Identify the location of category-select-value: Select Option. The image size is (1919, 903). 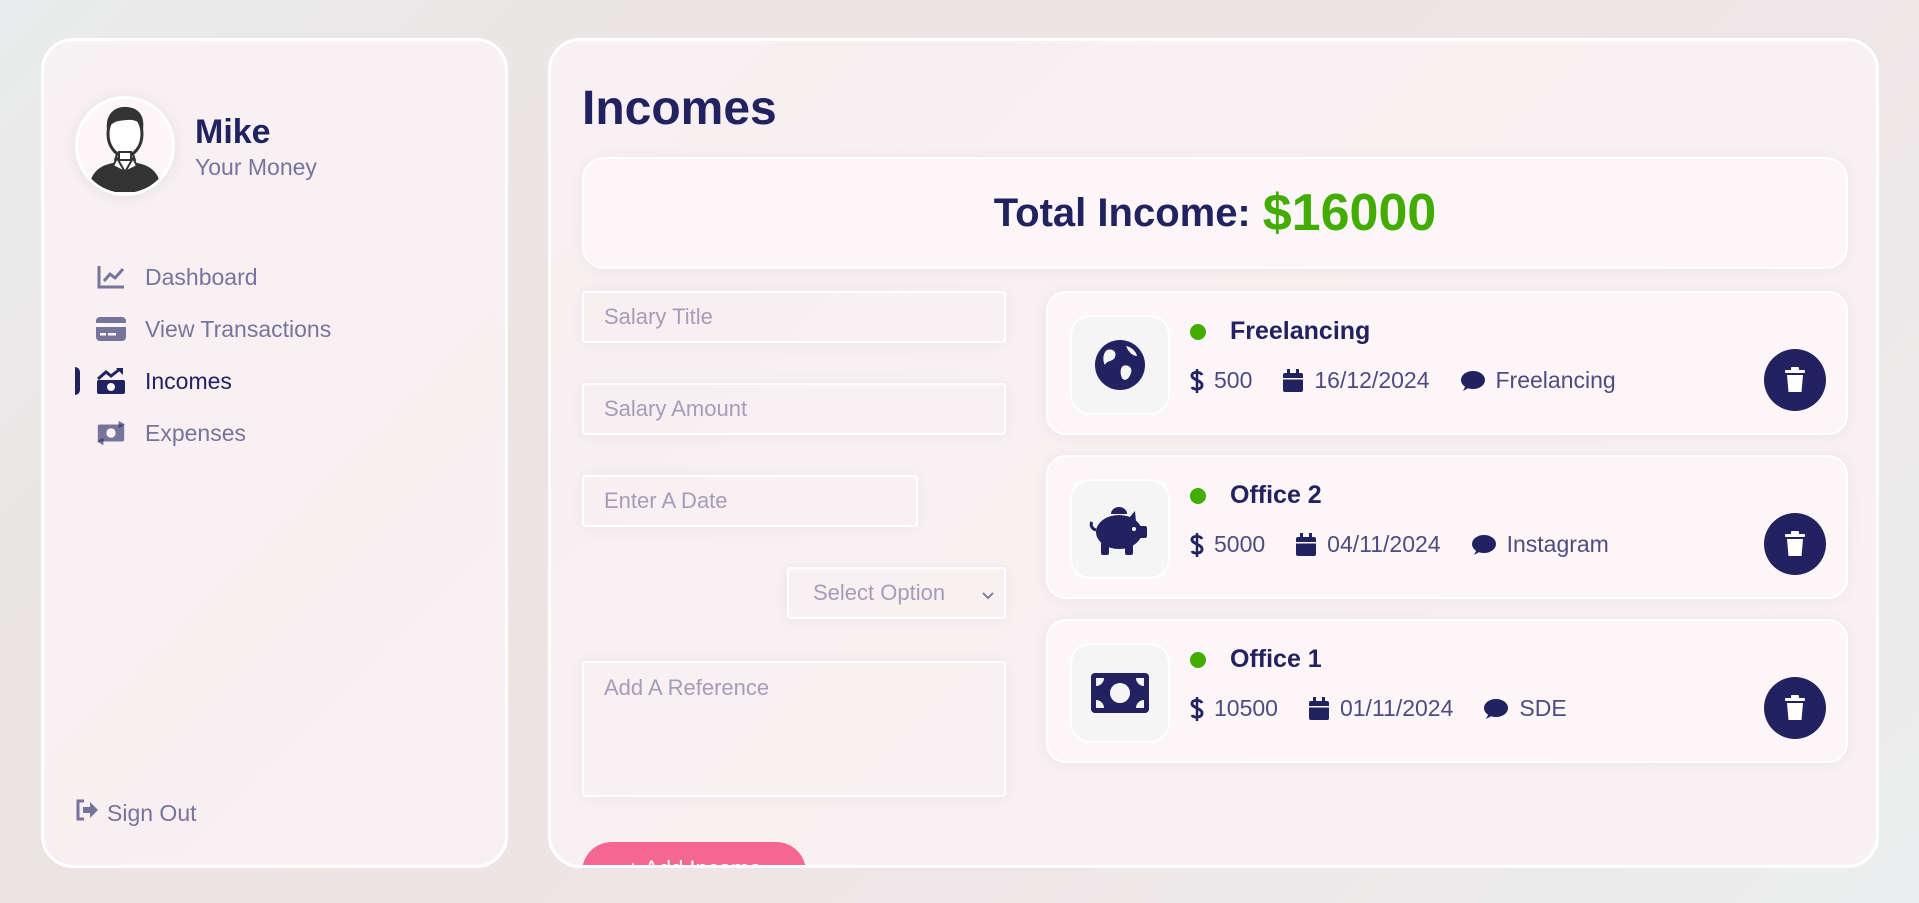
(879, 592).